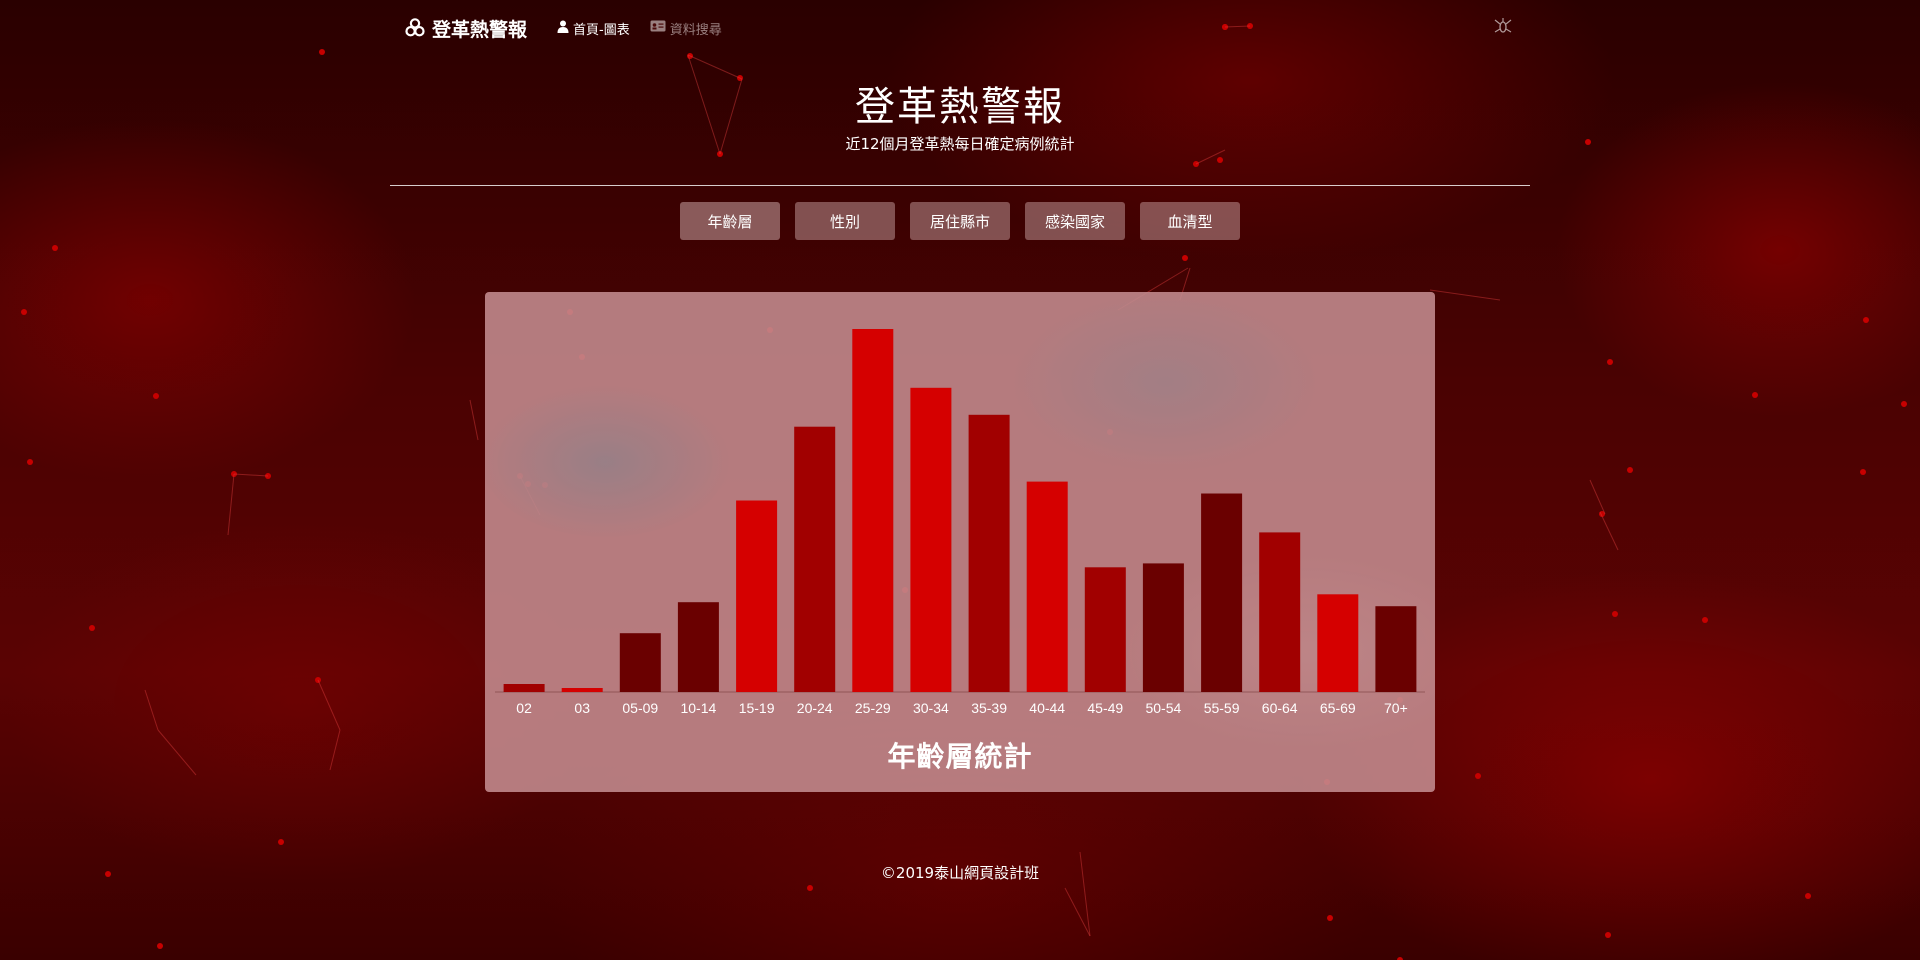 The image size is (1920, 960). I want to click on x-tick-label: 65-69, so click(1338, 708).